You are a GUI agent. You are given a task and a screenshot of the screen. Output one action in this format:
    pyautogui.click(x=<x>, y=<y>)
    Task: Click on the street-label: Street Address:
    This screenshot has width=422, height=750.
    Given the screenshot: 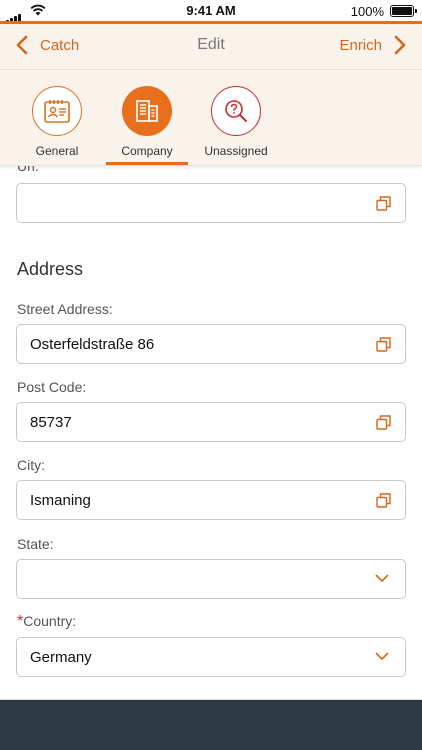 What is the action you would take?
    pyautogui.click(x=65, y=309)
    